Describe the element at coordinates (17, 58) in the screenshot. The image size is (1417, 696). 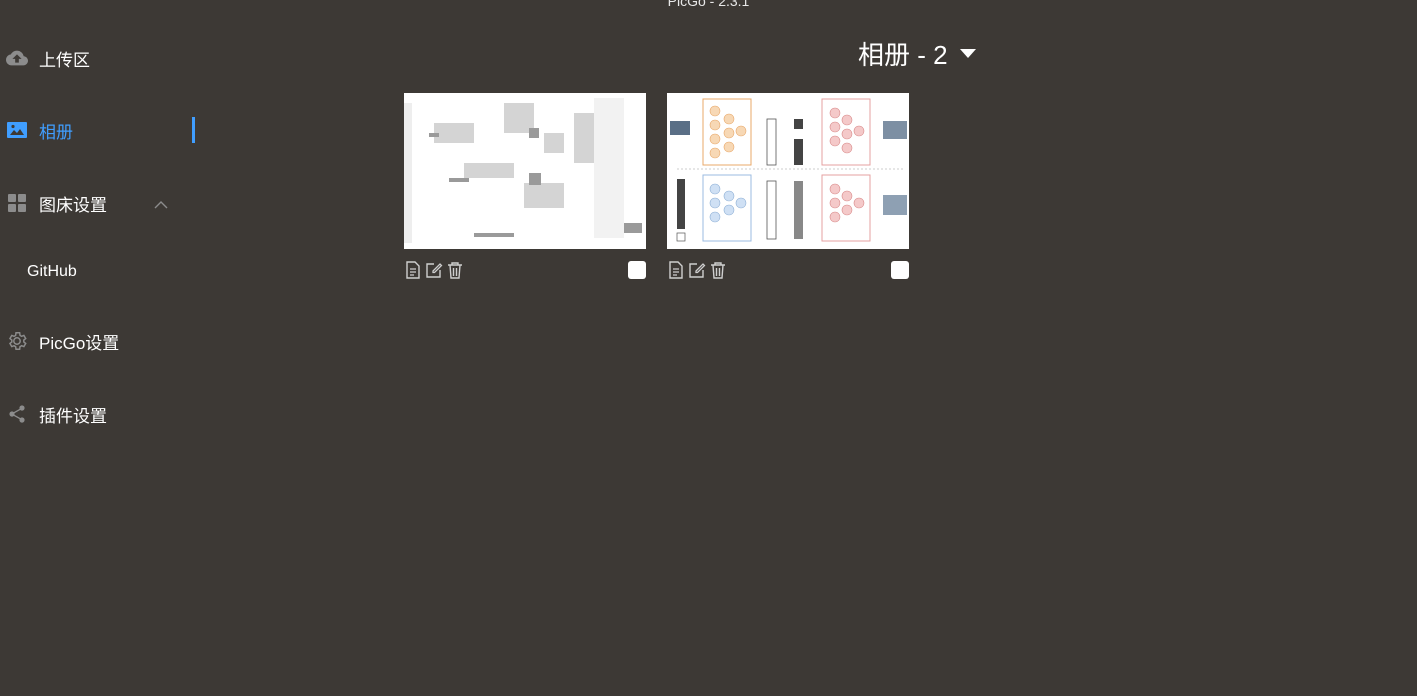
I see `cloud-upload-icon` at that location.